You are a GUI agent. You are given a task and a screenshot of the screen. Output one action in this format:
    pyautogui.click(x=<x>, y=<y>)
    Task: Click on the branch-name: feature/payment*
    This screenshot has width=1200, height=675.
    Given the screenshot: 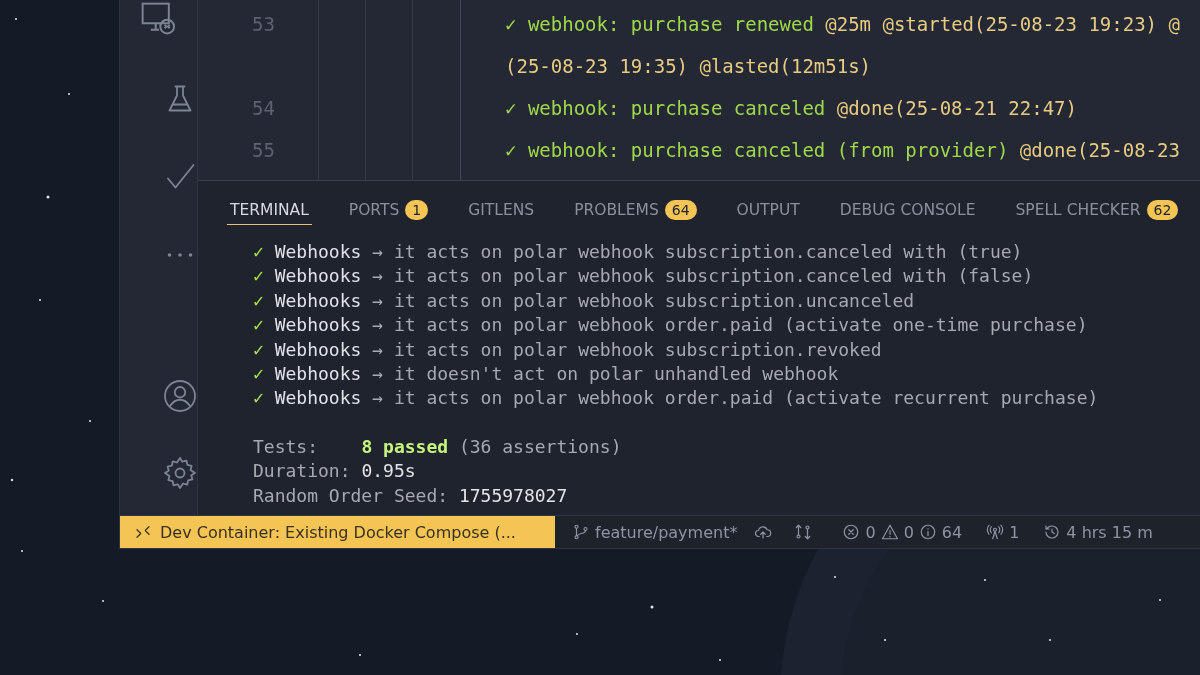 What is the action you would take?
    pyautogui.click(x=666, y=532)
    